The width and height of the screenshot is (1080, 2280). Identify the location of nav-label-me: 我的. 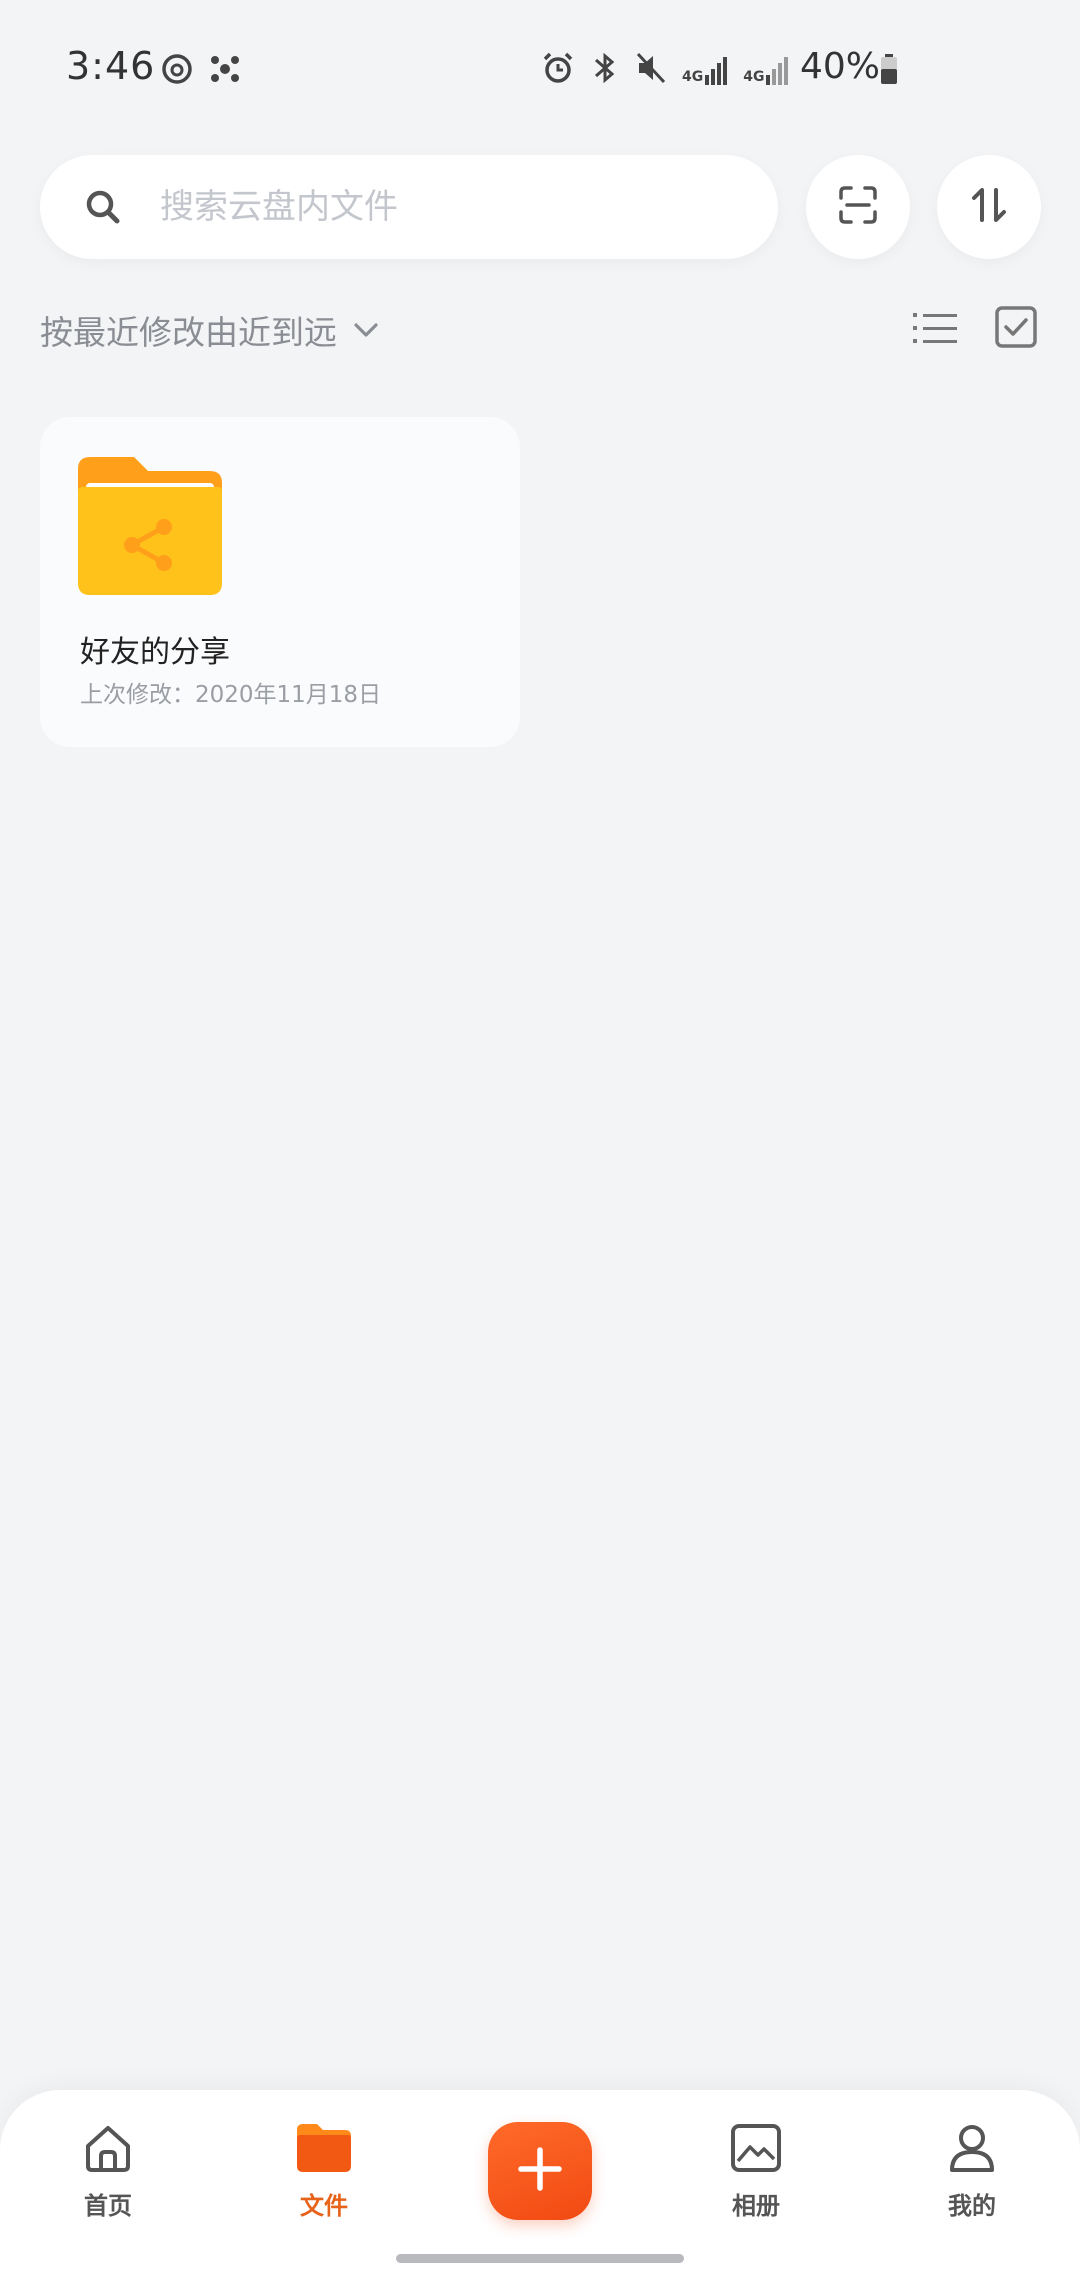
(972, 2206).